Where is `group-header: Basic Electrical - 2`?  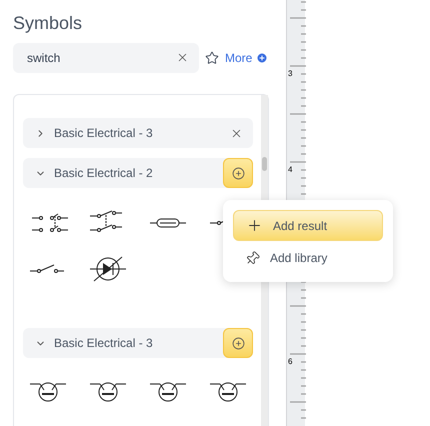
group-header: Basic Electrical - 2 is located at coordinates (138, 173).